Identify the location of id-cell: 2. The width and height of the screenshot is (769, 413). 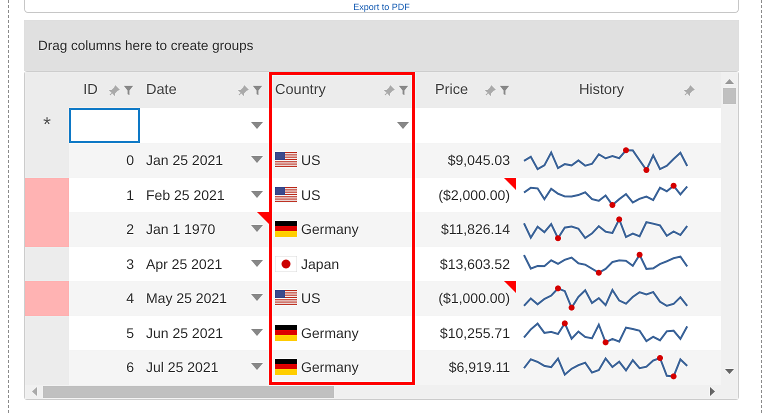
(130, 229).